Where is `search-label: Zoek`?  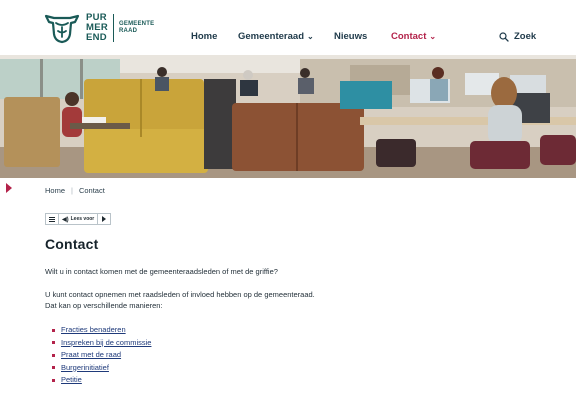
search-label: Zoek is located at coordinates (525, 36).